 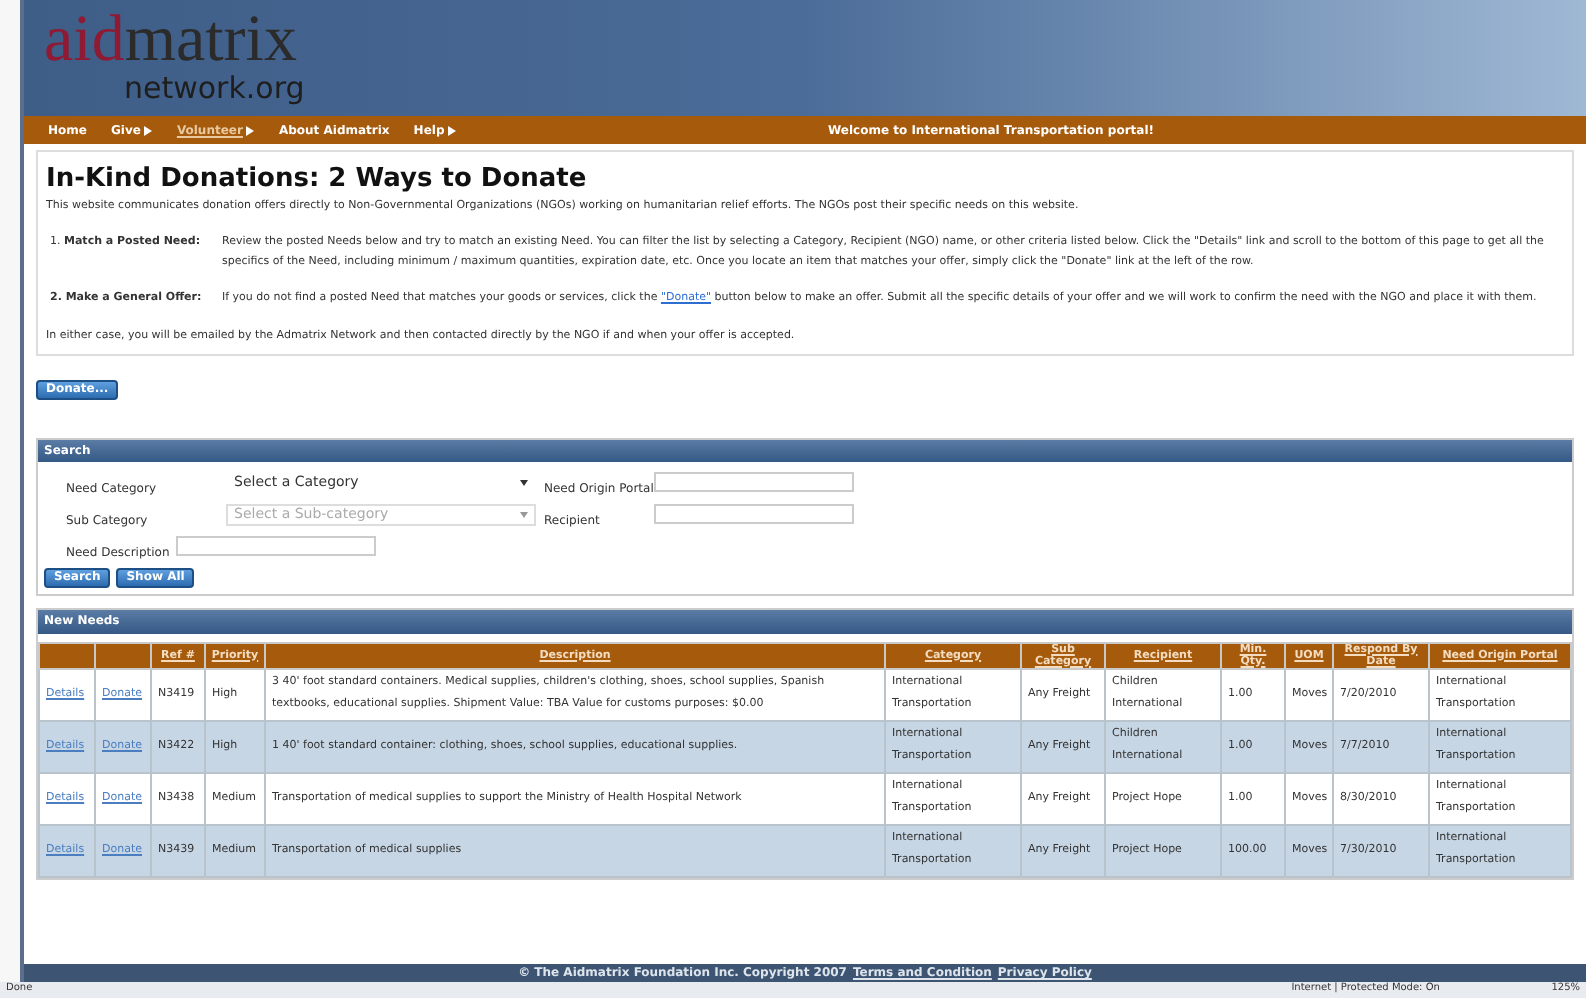 What do you see at coordinates (210, 40) in the screenshot?
I see `logo-text: matrix` at bounding box center [210, 40].